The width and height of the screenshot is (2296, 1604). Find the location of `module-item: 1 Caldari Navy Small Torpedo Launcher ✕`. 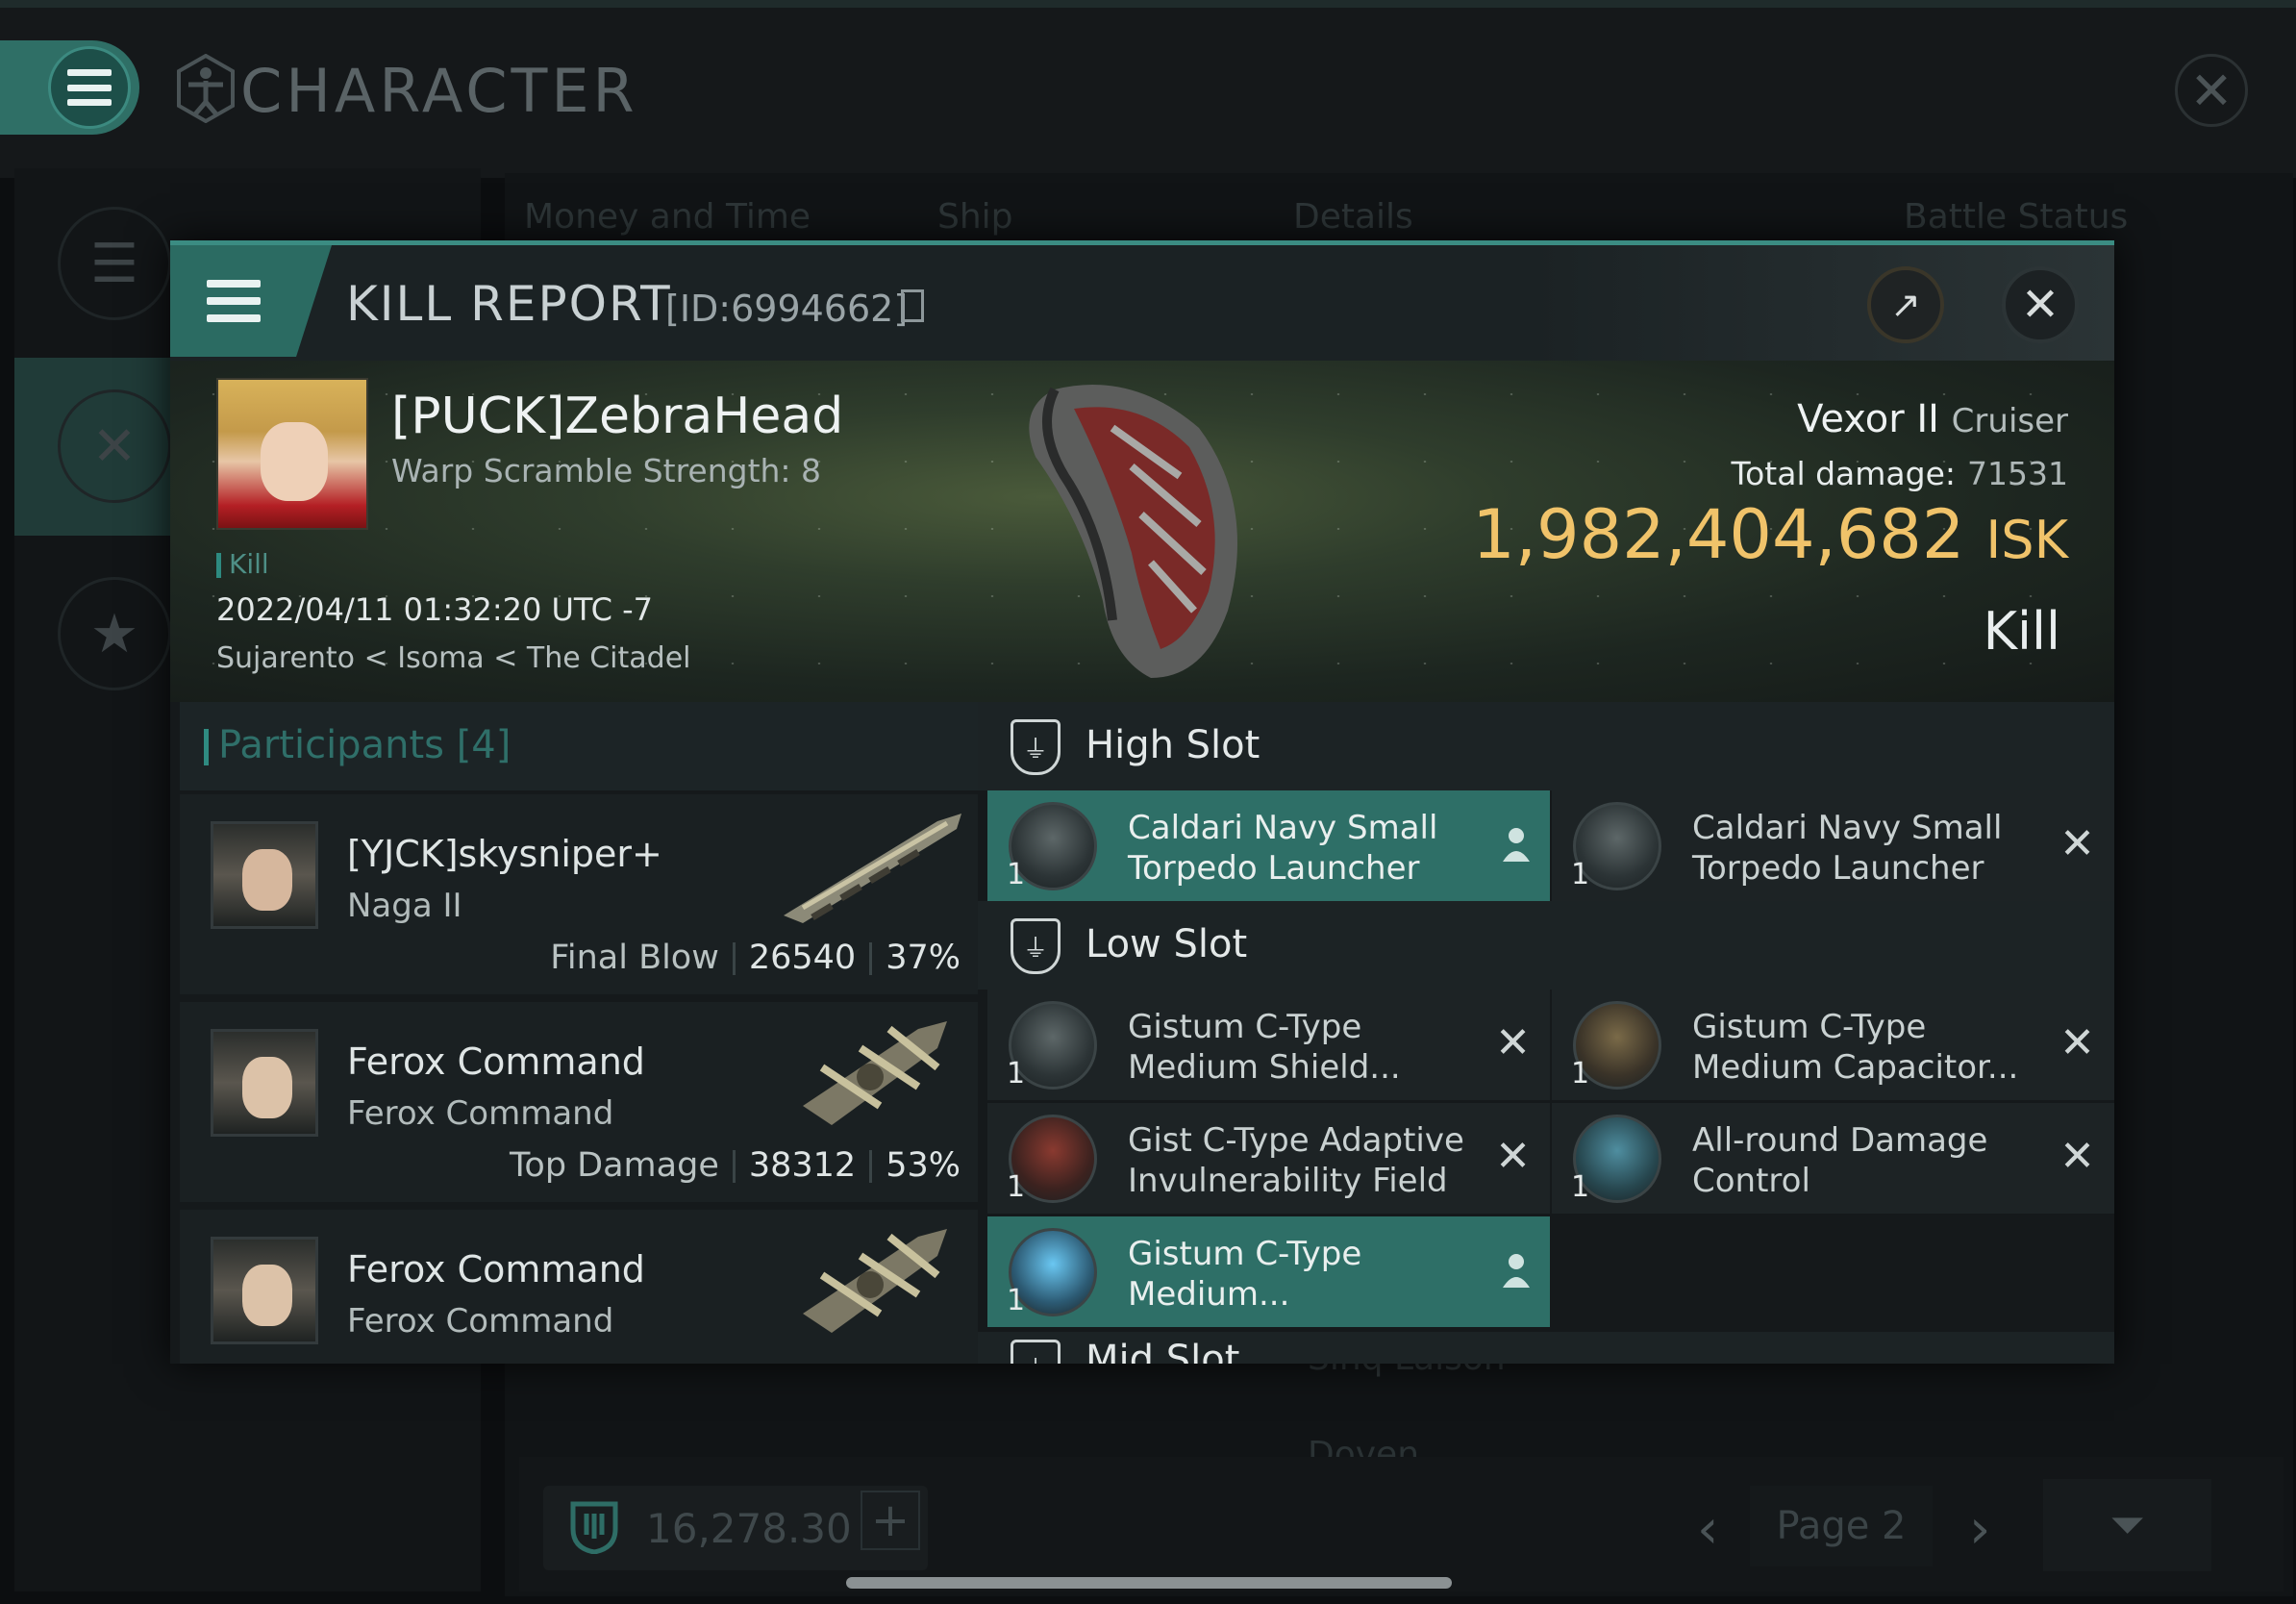

module-item: 1 Caldari Navy Small Torpedo Launcher ✕ is located at coordinates (1833, 845).